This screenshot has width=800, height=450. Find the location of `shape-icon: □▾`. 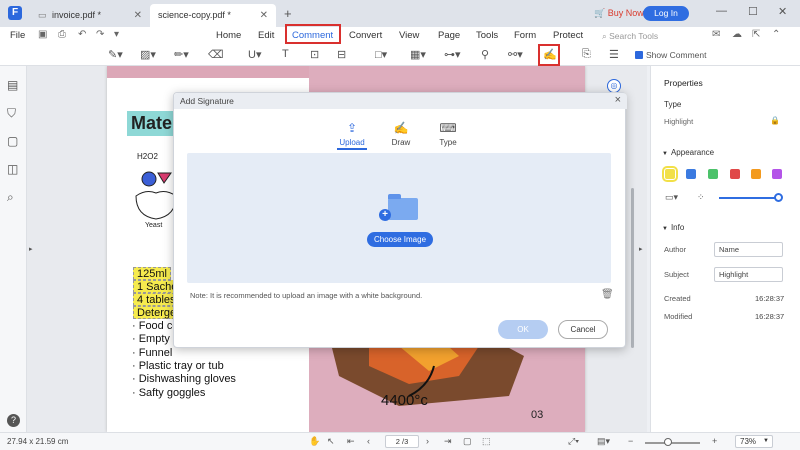

shape-icon: □▾ is located at coordinates (381, 54).